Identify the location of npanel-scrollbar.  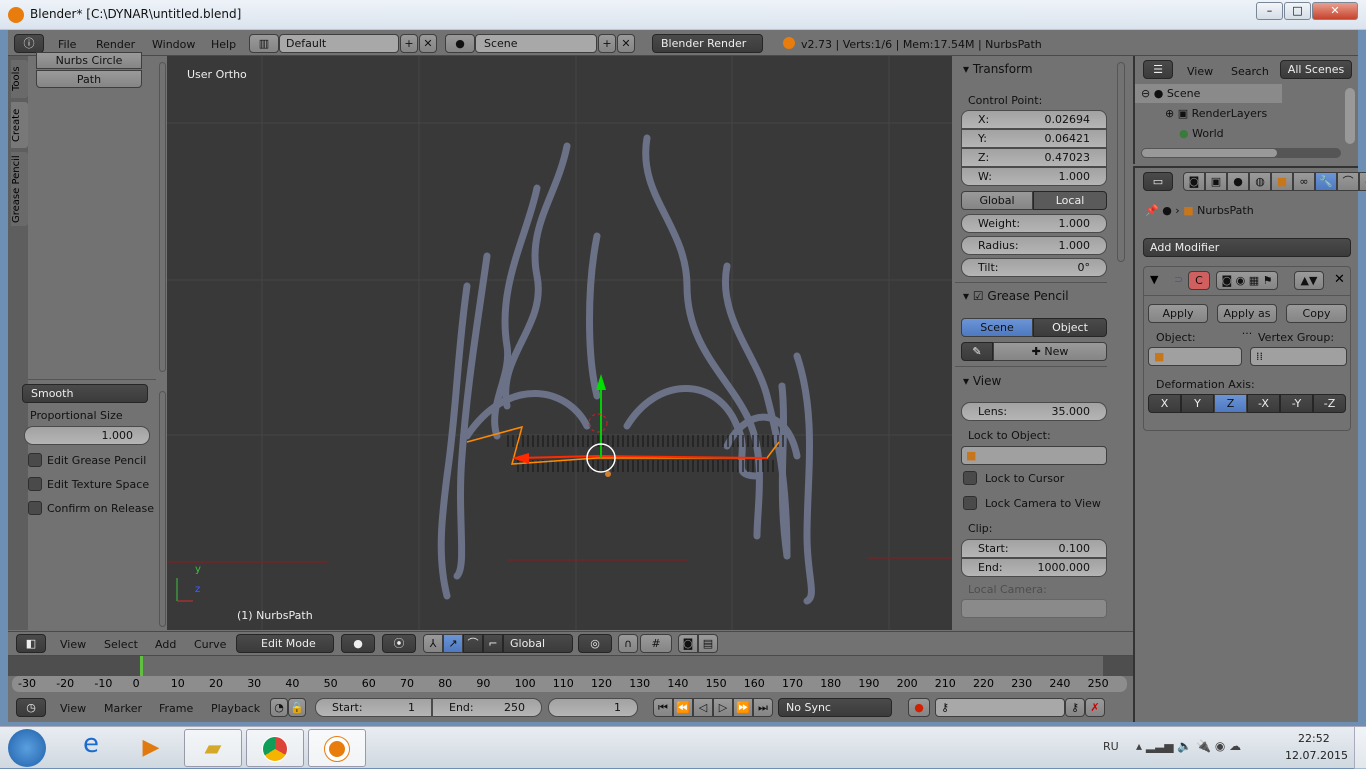
(1121, 162).